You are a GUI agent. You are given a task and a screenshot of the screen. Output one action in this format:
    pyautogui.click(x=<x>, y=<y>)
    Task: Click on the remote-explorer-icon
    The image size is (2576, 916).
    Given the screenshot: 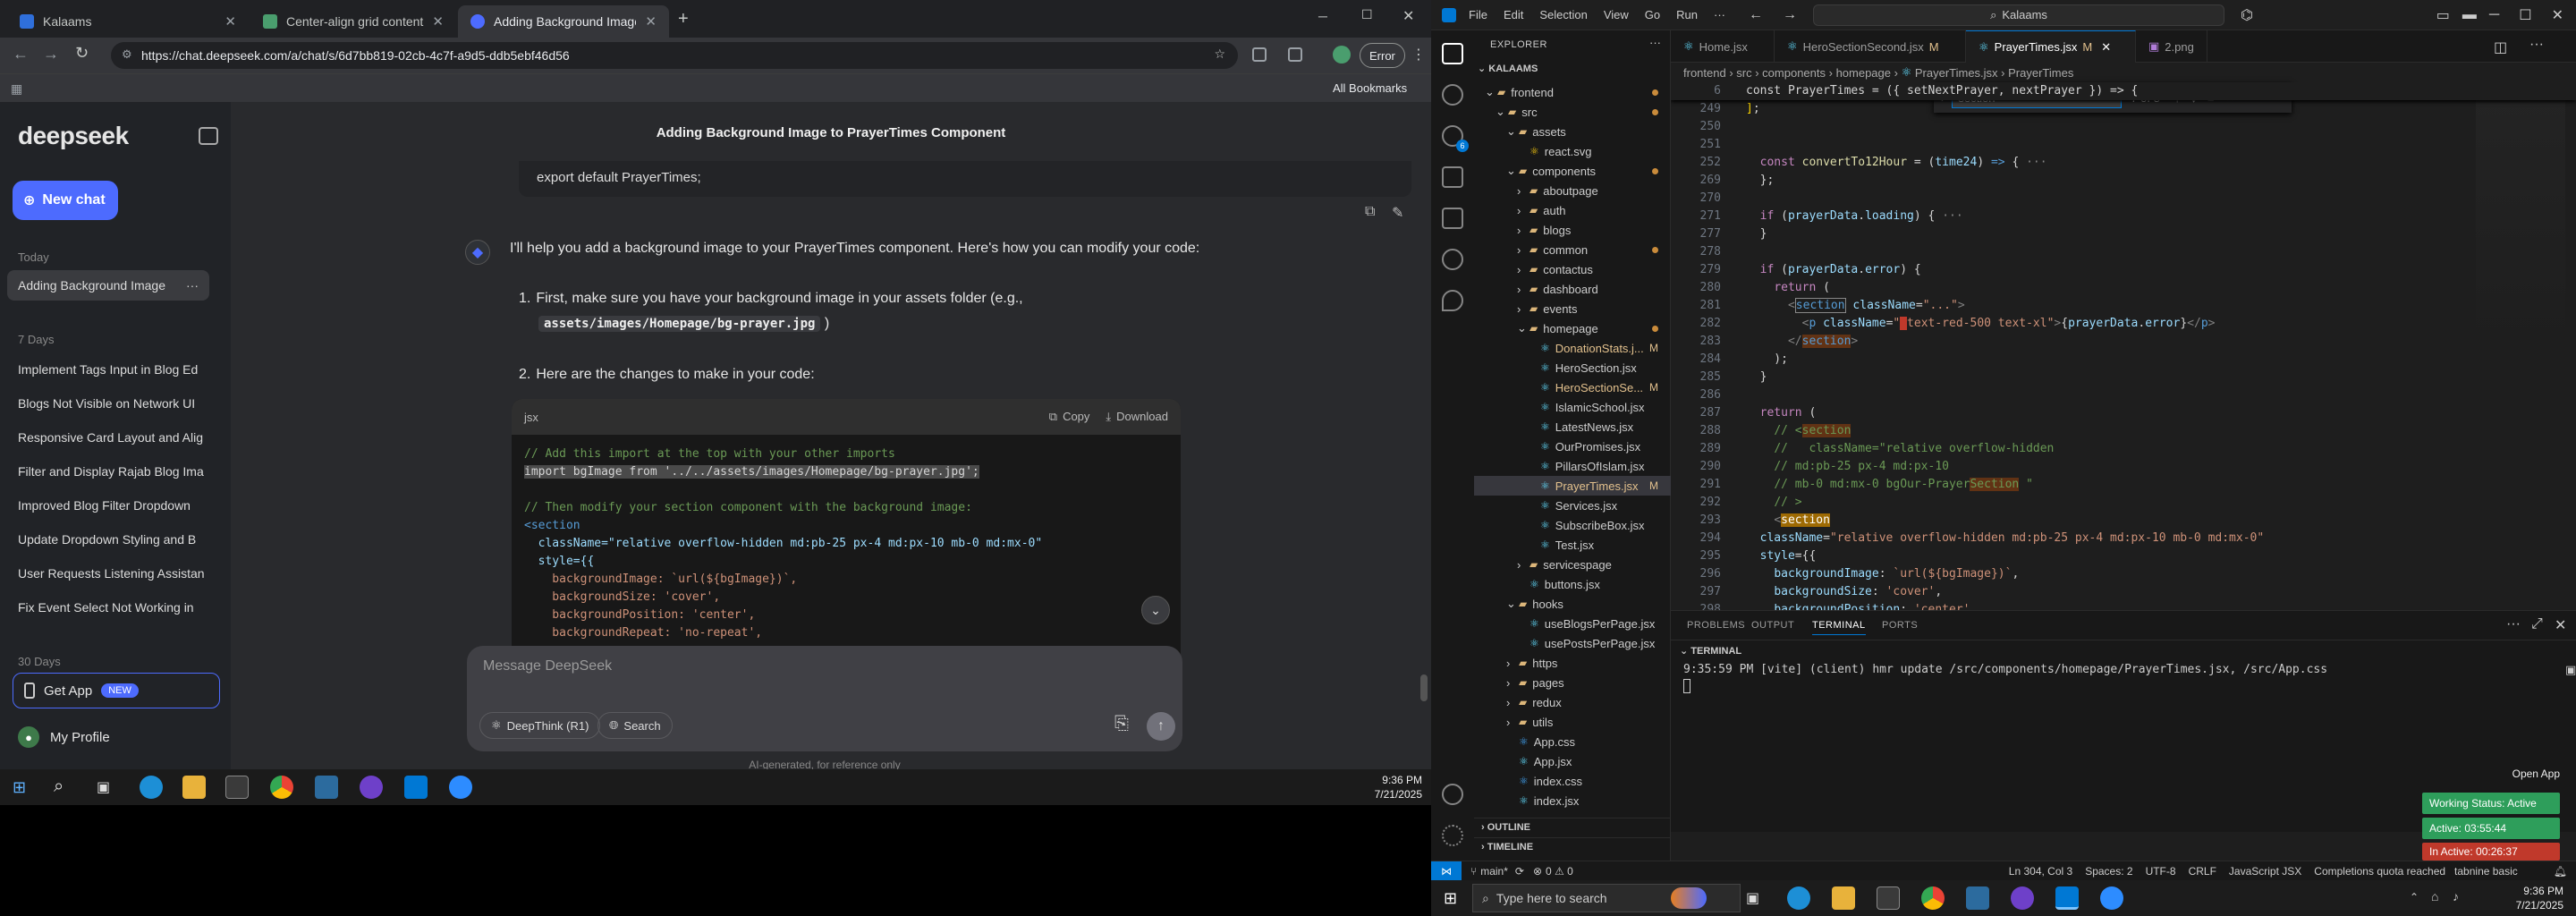 What is the action you would take?
    pyautogui.click(x=1452, y=259)
    